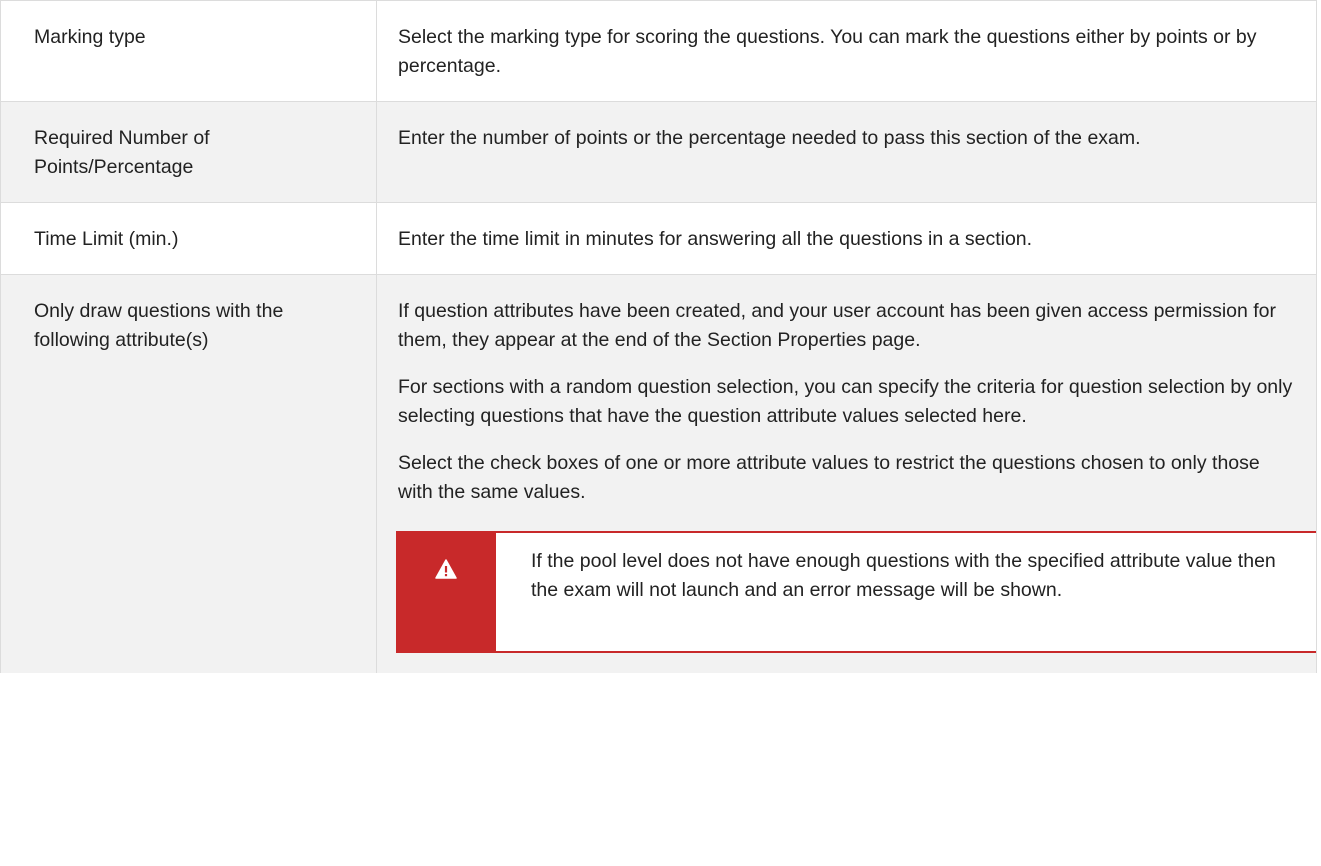  What do you see at coordinates (446, 605) in the screenshot?
I see `warning-triangle-icon` at bounding box center [446, 605].